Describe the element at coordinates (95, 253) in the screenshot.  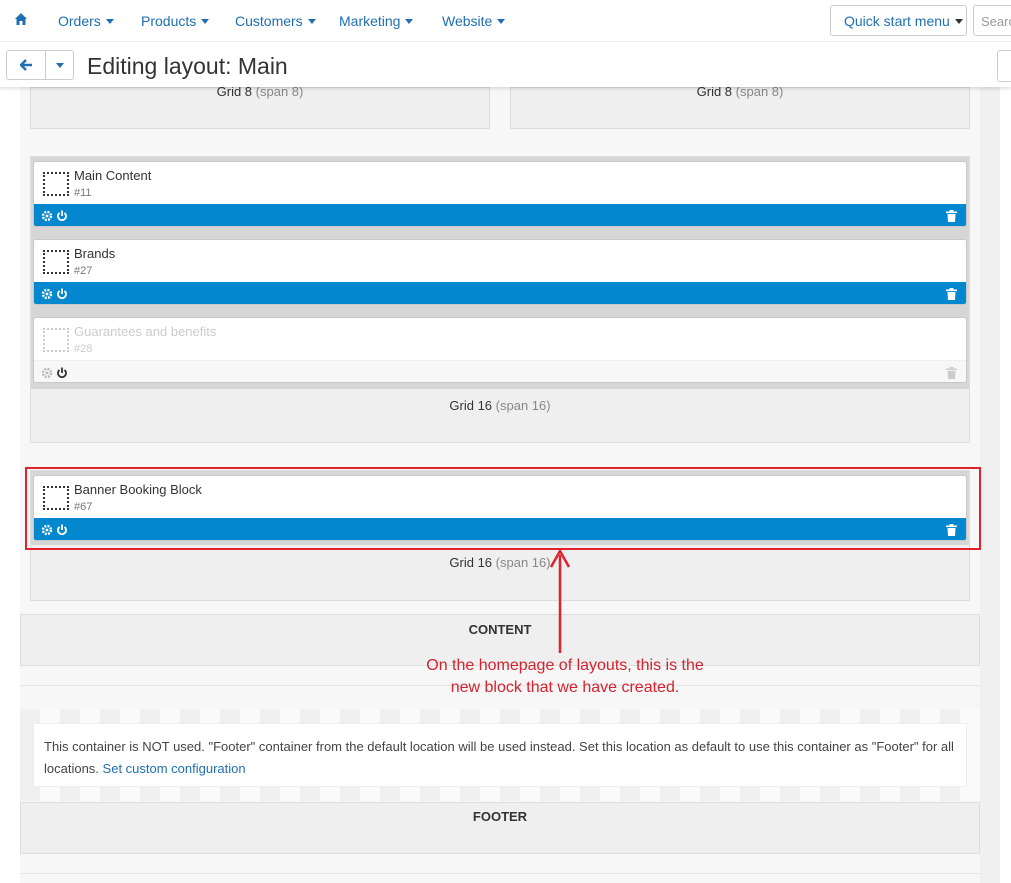
I see `block-name: Brands` at that location.